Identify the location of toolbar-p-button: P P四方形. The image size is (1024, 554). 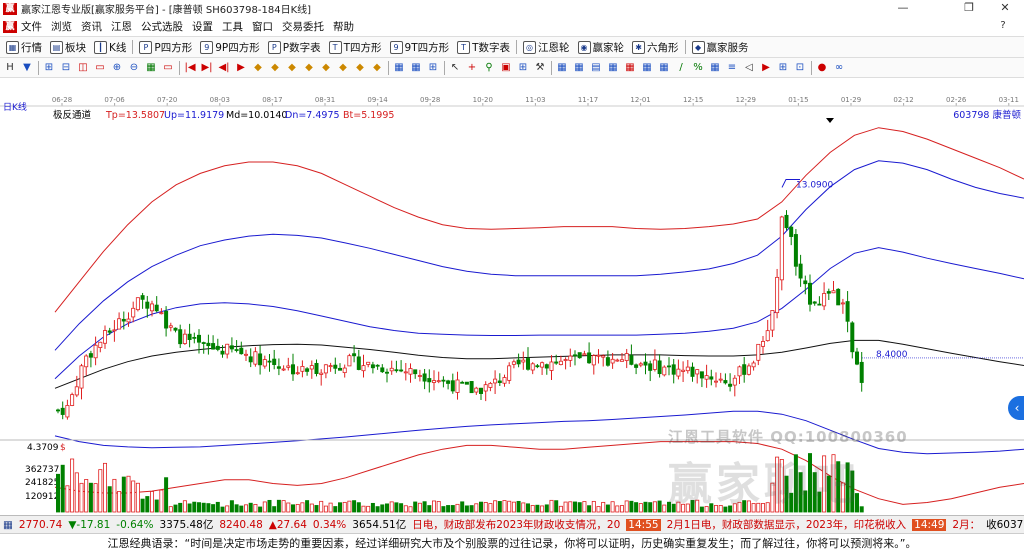
(165, 47).